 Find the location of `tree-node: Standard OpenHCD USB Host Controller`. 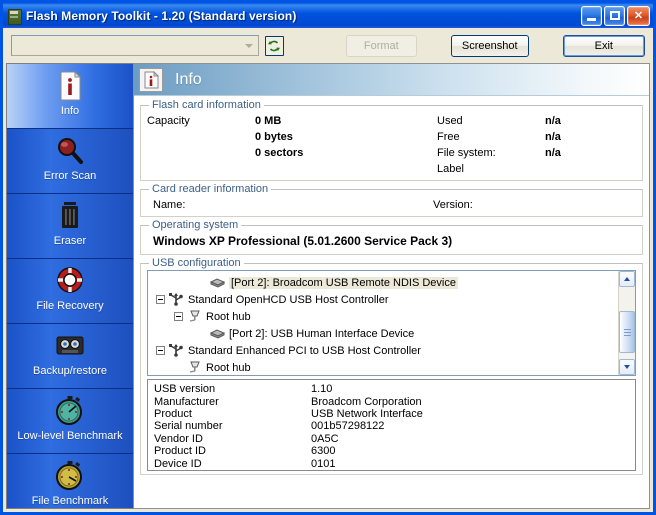

tree-node: Standard OpenHCD USB Host Controller is located at coordinates (385, 299).